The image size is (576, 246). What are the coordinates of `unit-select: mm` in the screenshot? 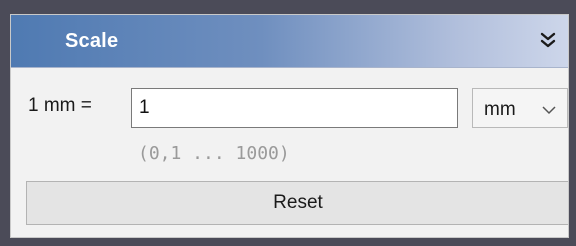 It's located at (520, 108).